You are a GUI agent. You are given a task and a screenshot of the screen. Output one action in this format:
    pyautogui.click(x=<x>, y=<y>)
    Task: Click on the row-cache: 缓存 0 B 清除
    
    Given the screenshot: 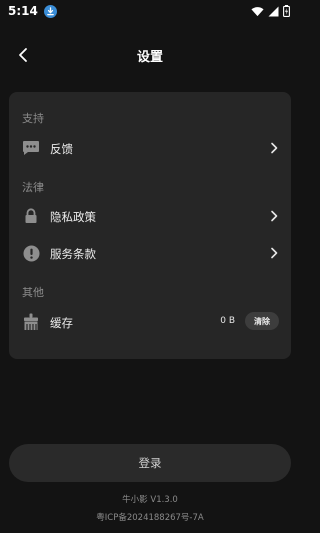 What is the action you would take?
    pyautogui.click(x=150, y=322)
    